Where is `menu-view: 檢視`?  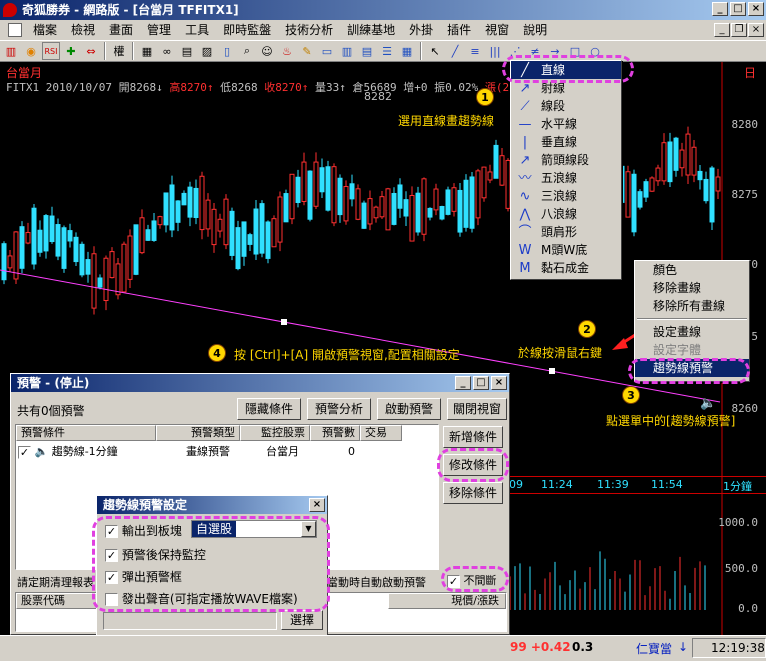 menu-view: 檢視 is located at coordinates (83, 30).